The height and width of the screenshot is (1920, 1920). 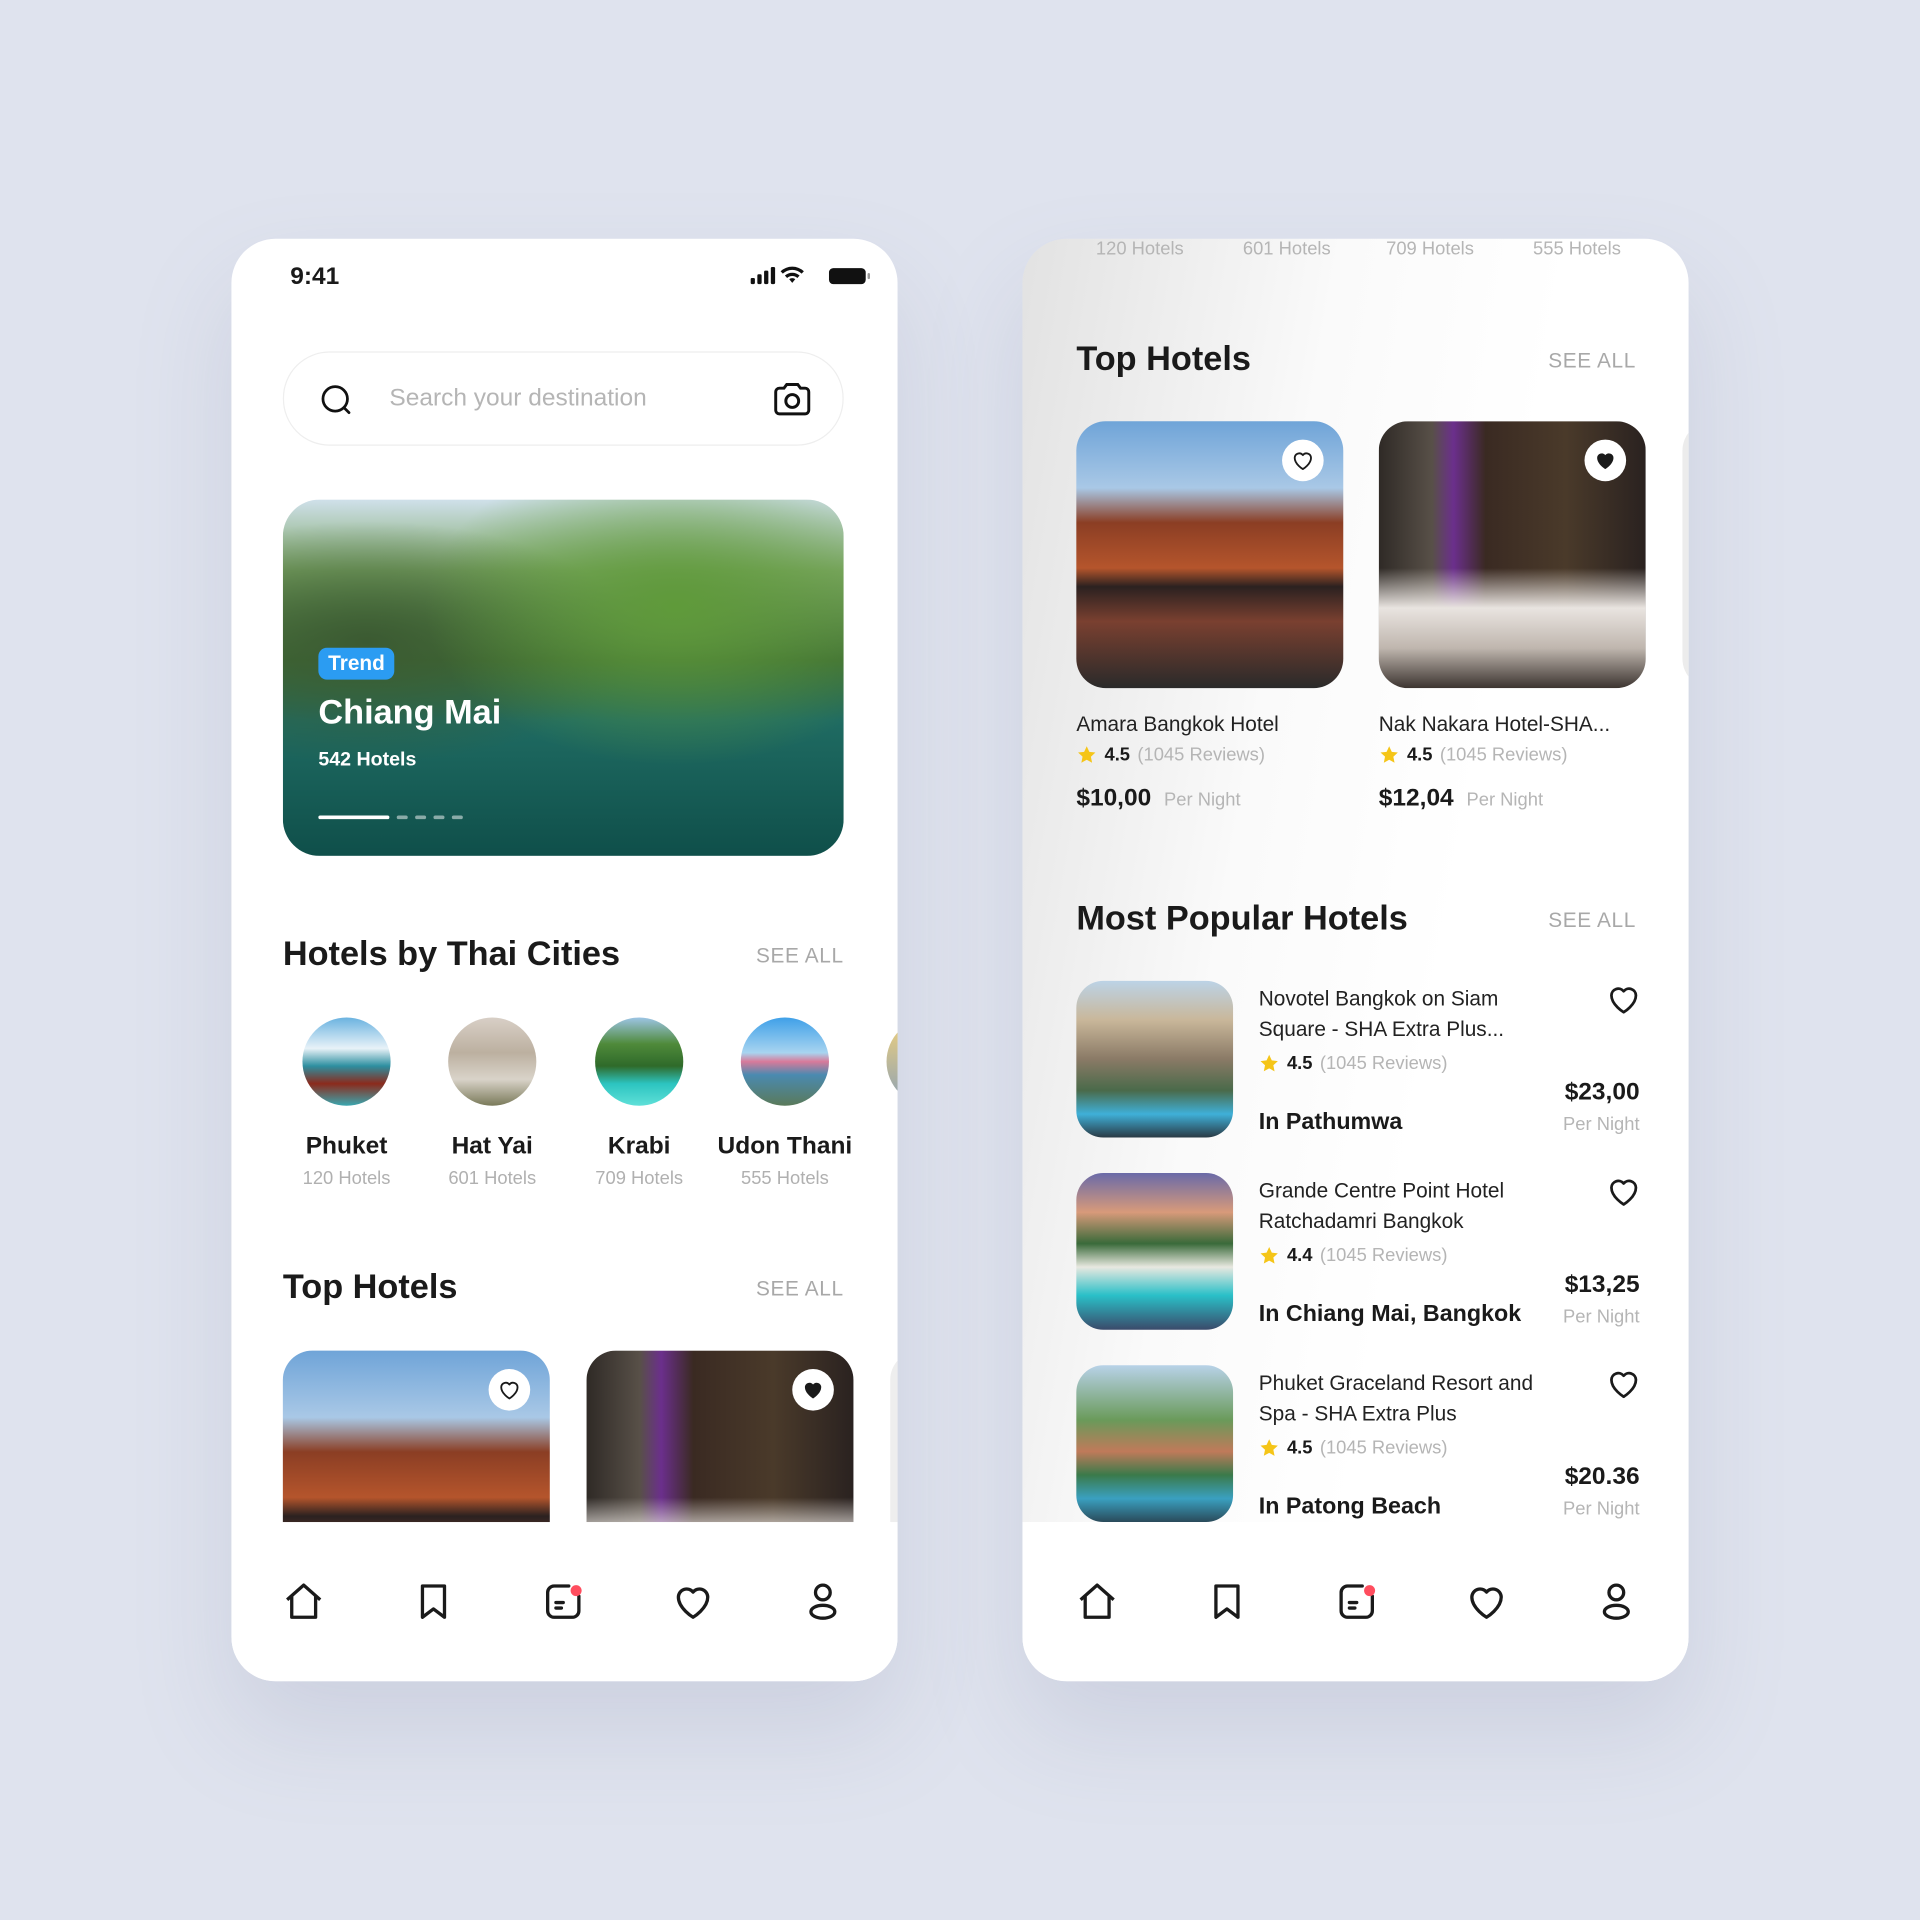 I want to click on section-title: Hotels by Thai Cities, so click(x=451, y=953).